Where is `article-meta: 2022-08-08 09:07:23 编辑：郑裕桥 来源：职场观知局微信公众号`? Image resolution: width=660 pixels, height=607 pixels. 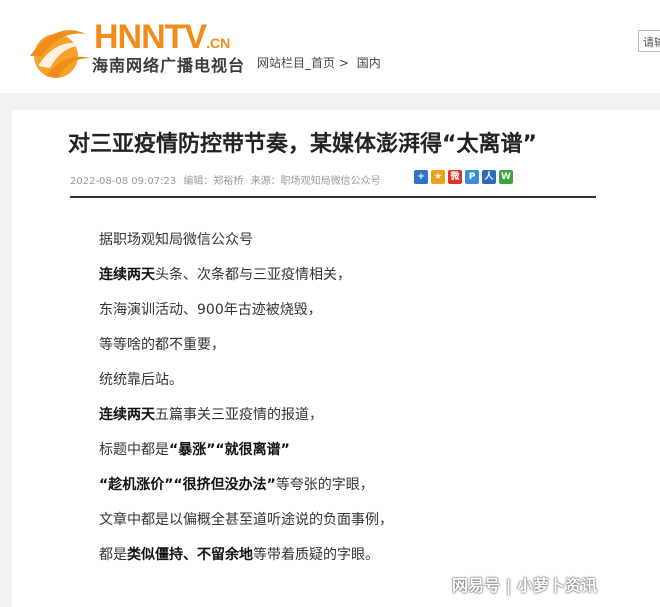 article-meta: 2022-08-08 09:07:23 编辑：郑裕桥 来源：职场观知局微信公众号 is located at coordinates (227, 179).